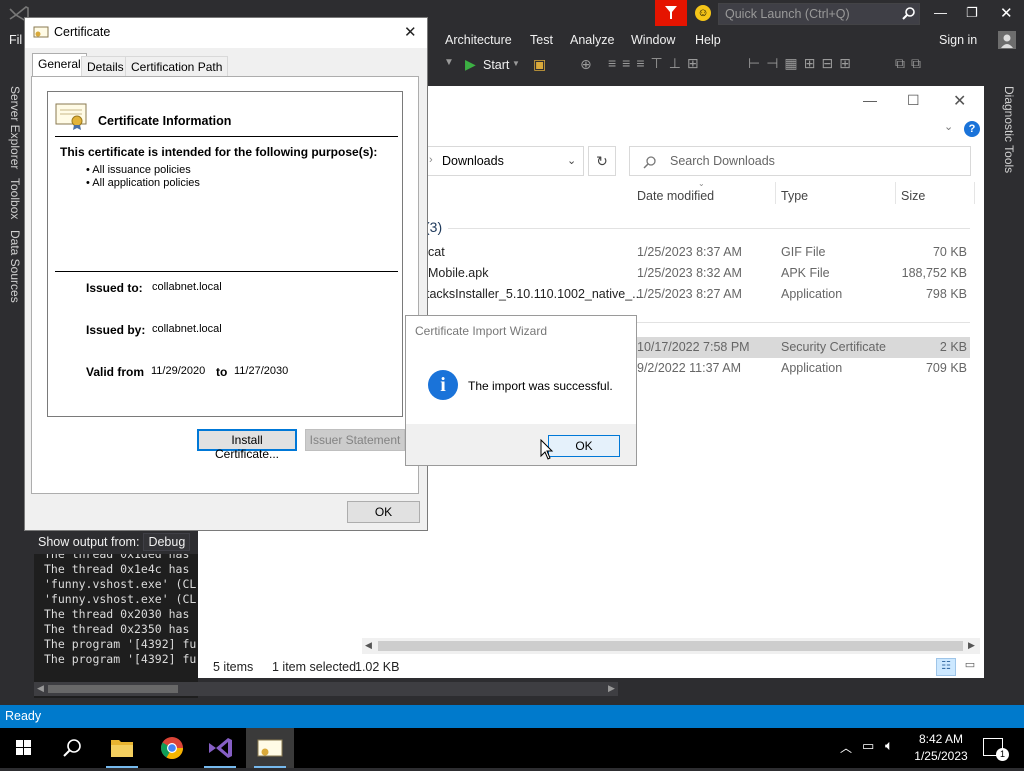  Describe the element at coordinates (1006, 13) in the screenshot. I see `close-icon: ✕` at that location.